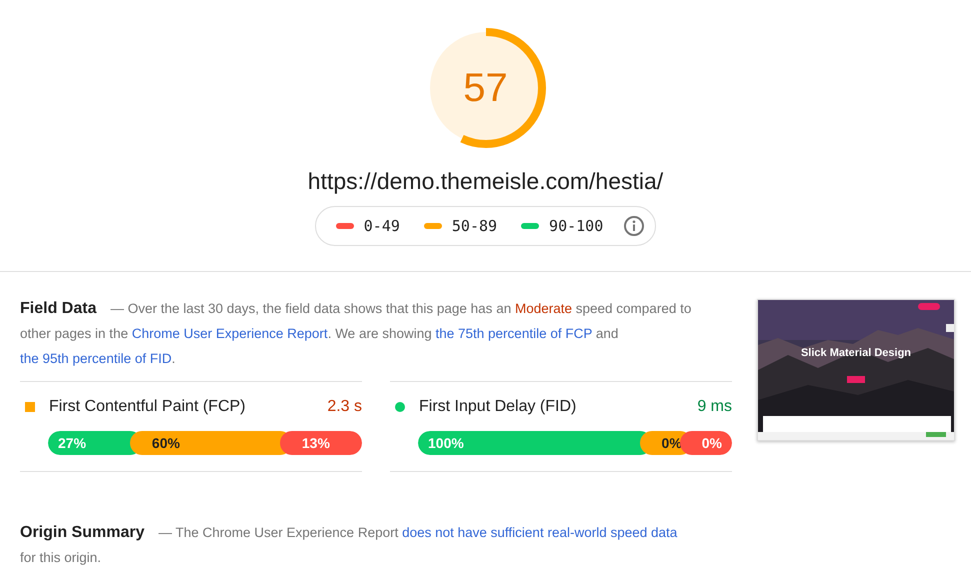 The height and width of the screenshot is (570, 971). I want to click on screenshot-headline: Slick Material Design, so click(856, 353).